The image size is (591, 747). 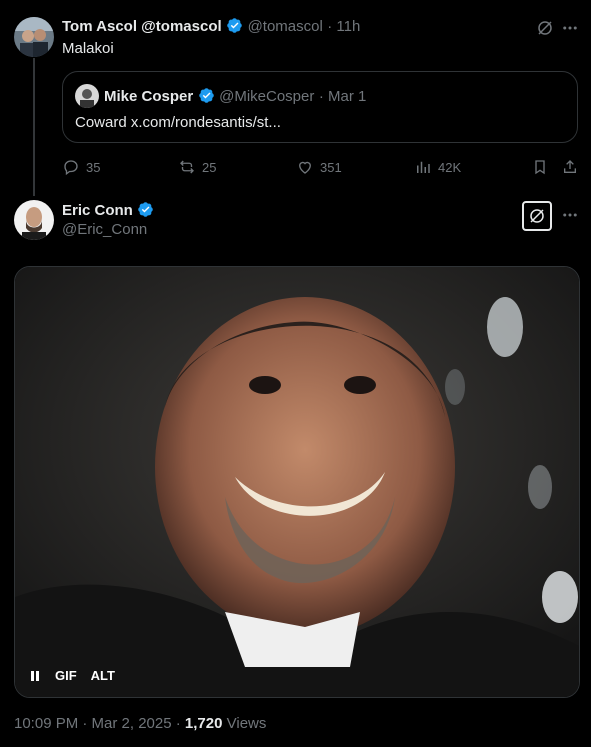 I want to click on tweet1-header: Tom Ascol @tomascol @tomascol · 11h, so click(x=211, y=26).